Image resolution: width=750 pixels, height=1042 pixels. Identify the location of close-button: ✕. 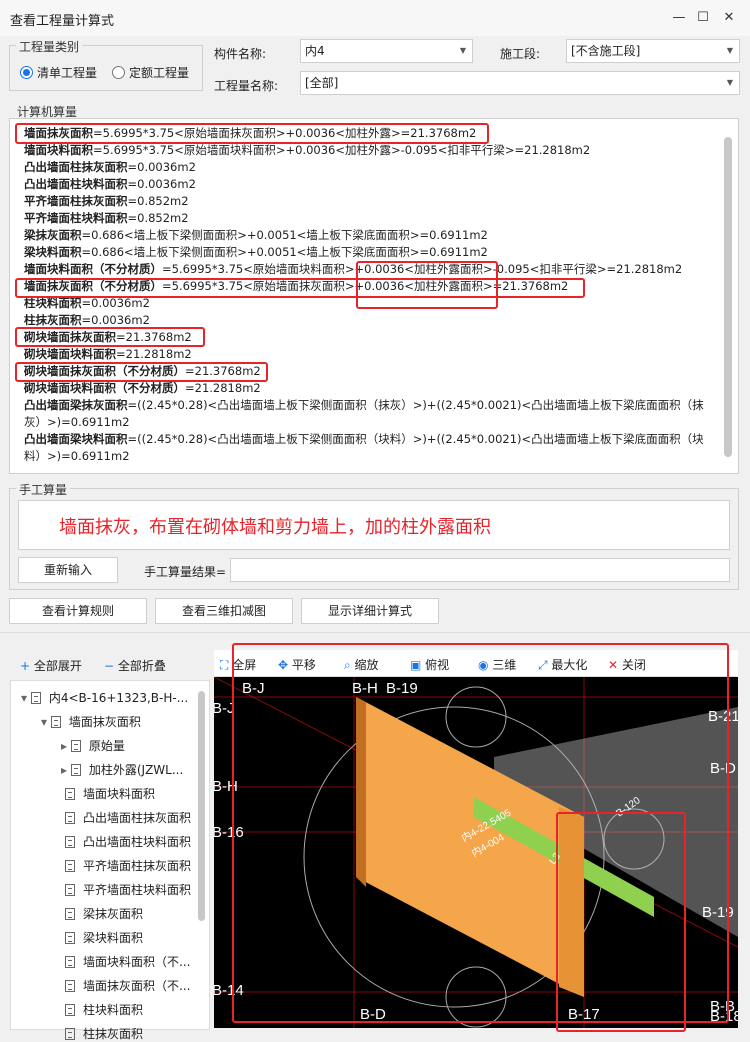
(729, 18).